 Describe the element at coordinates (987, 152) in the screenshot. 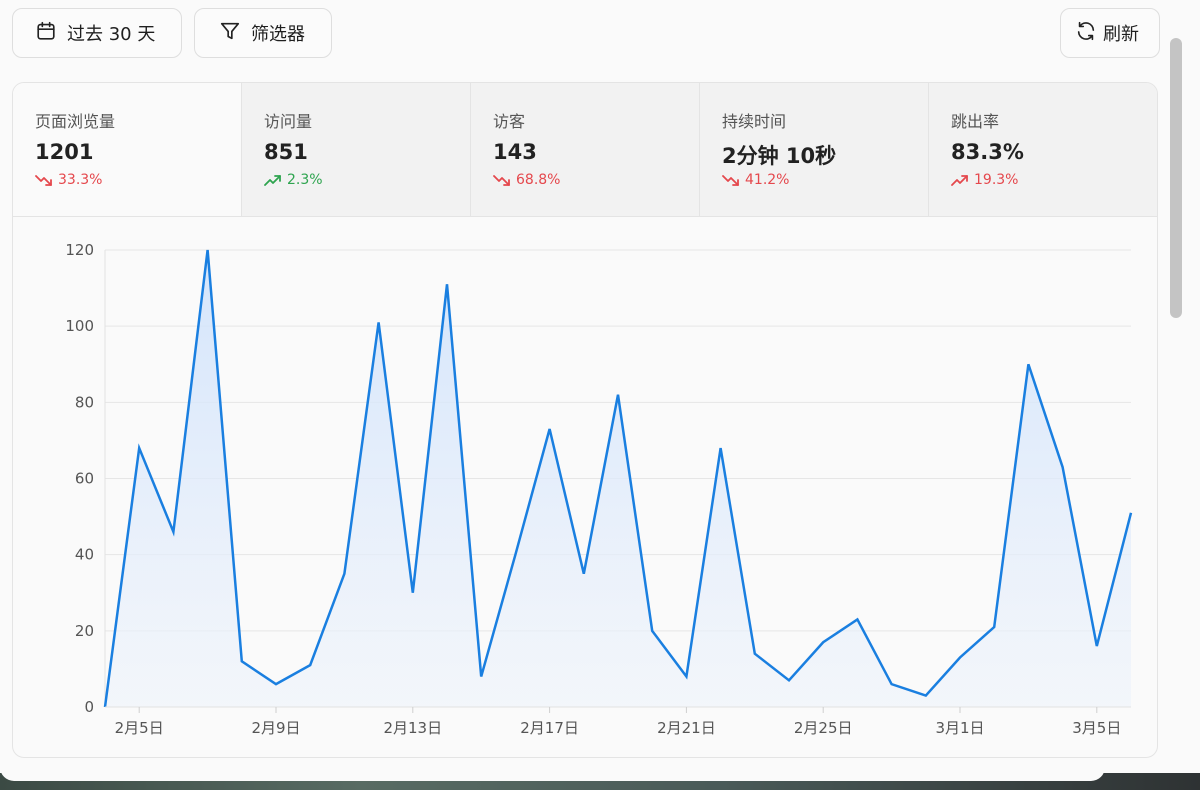

I see `stat-value: 83.3%` at that location.